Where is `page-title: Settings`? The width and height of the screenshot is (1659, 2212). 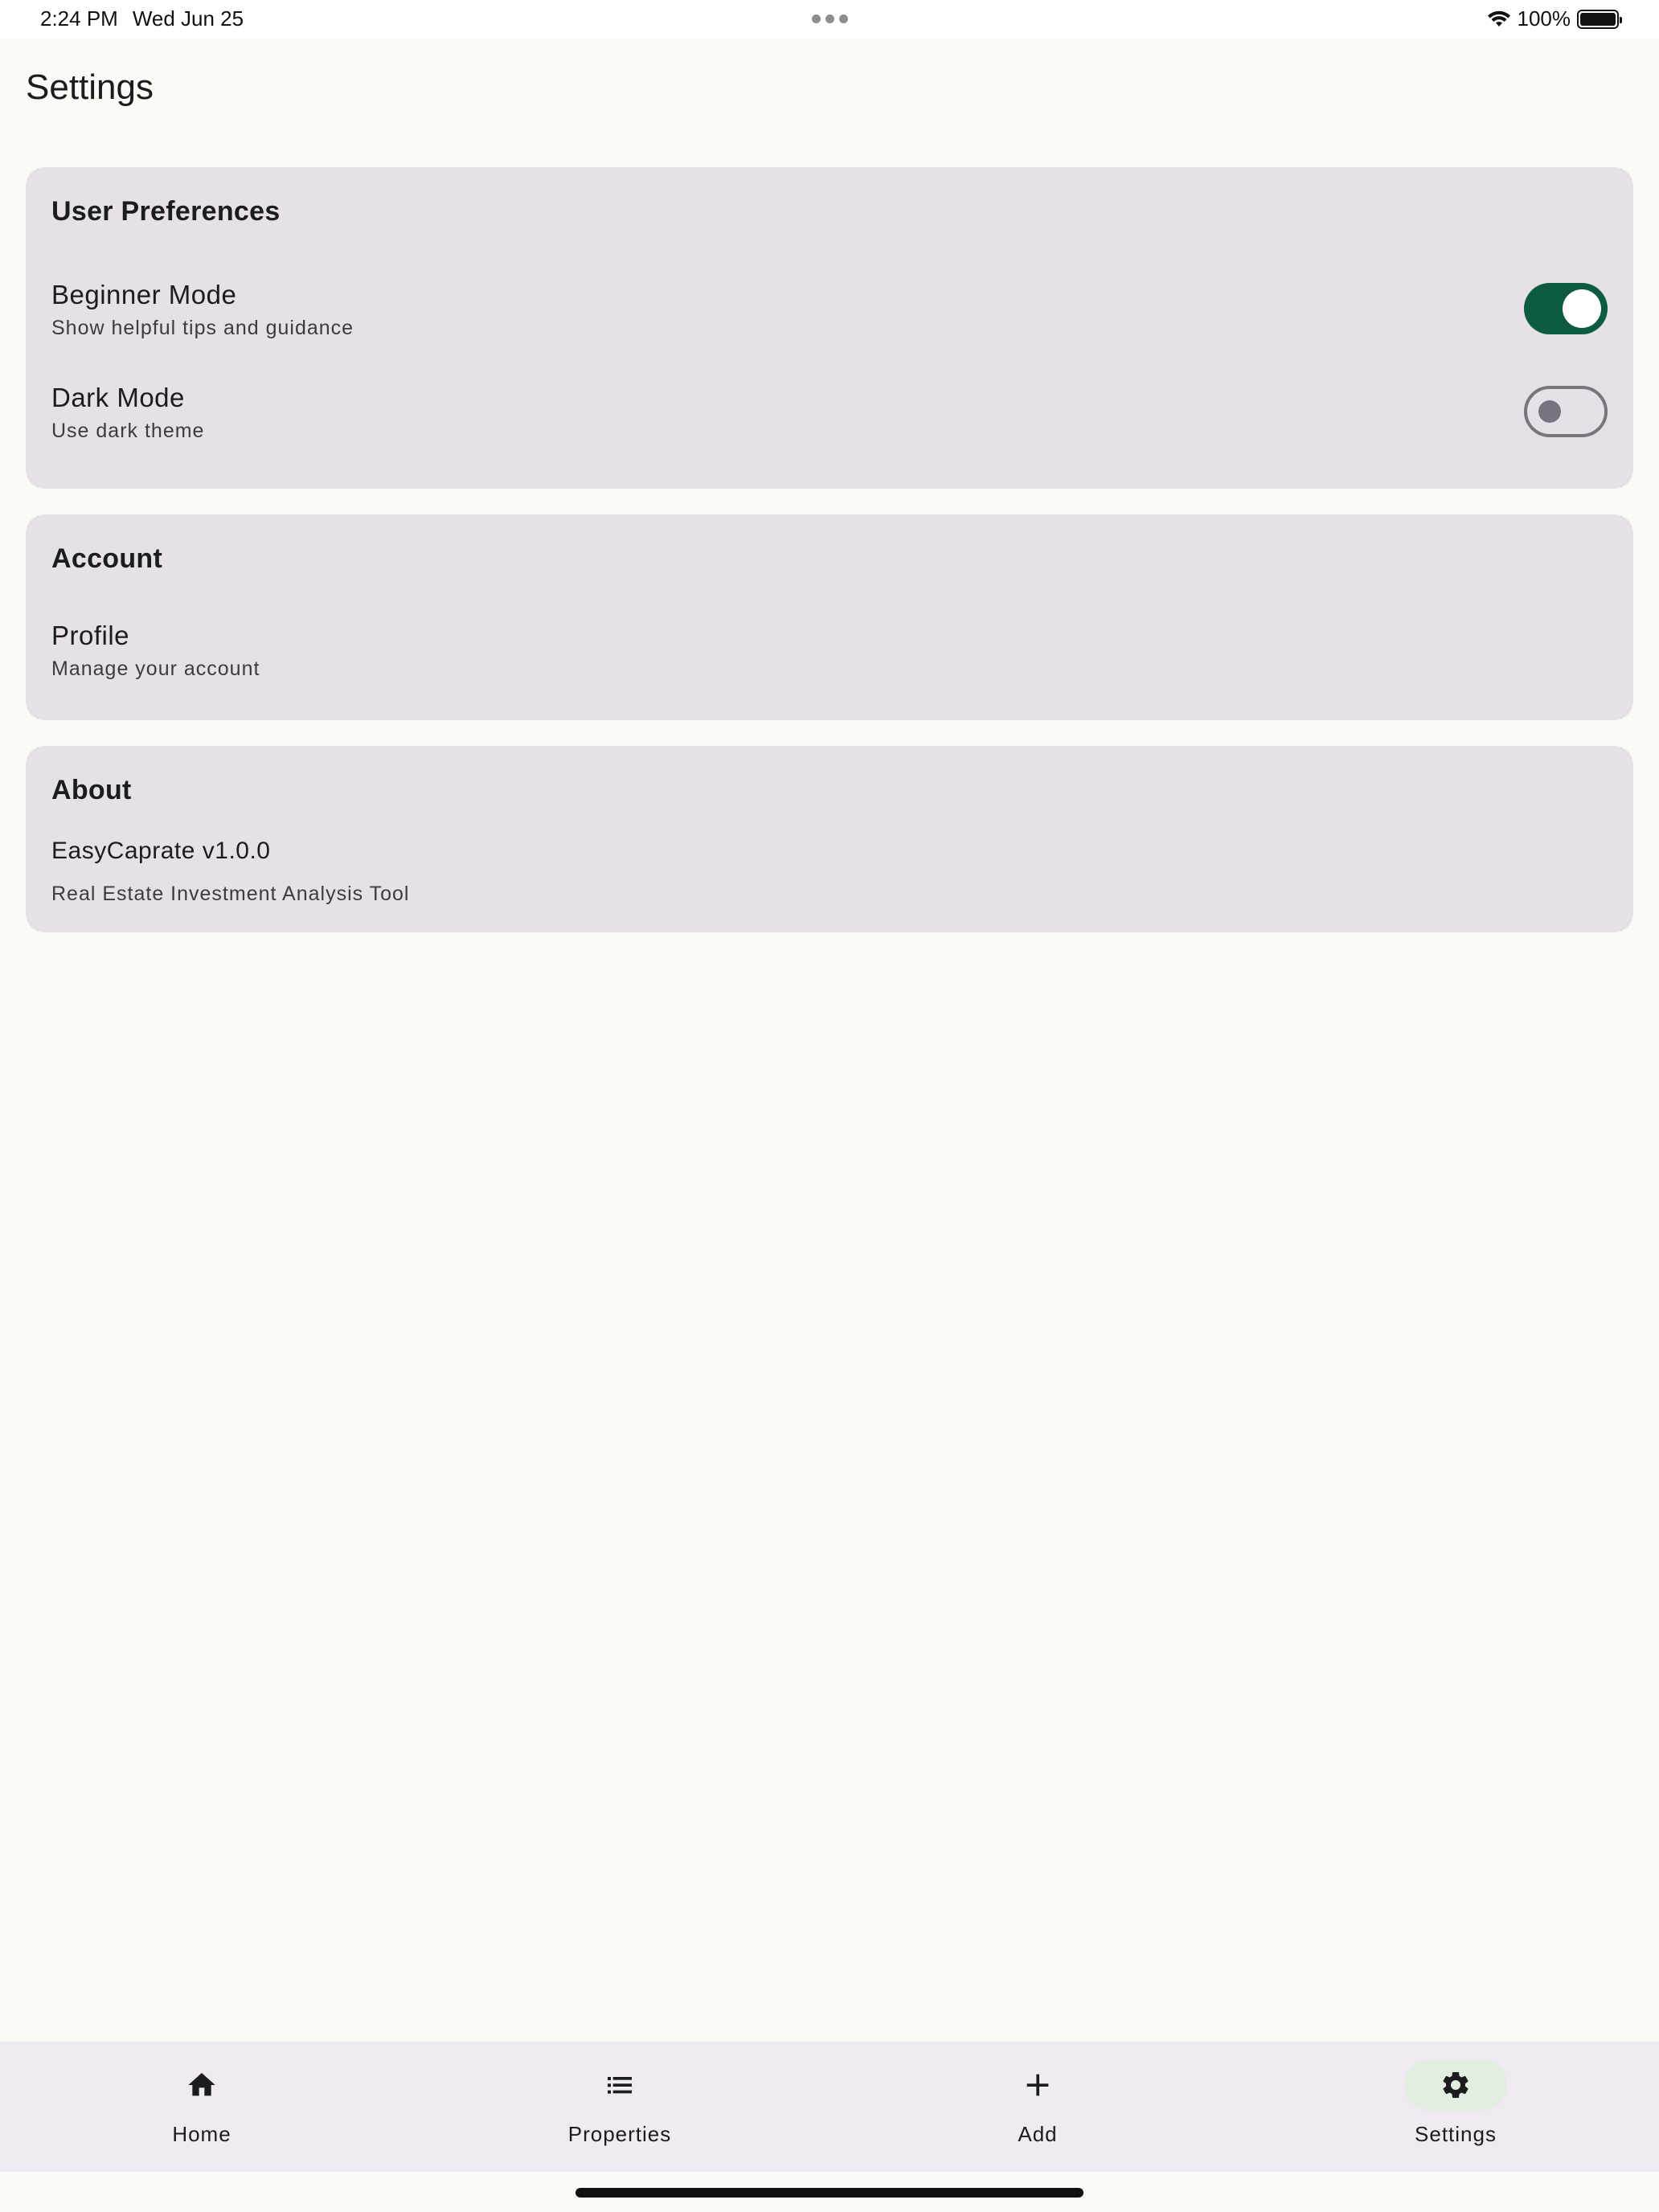
page-title: Settings is located at coordinates (90, 87).